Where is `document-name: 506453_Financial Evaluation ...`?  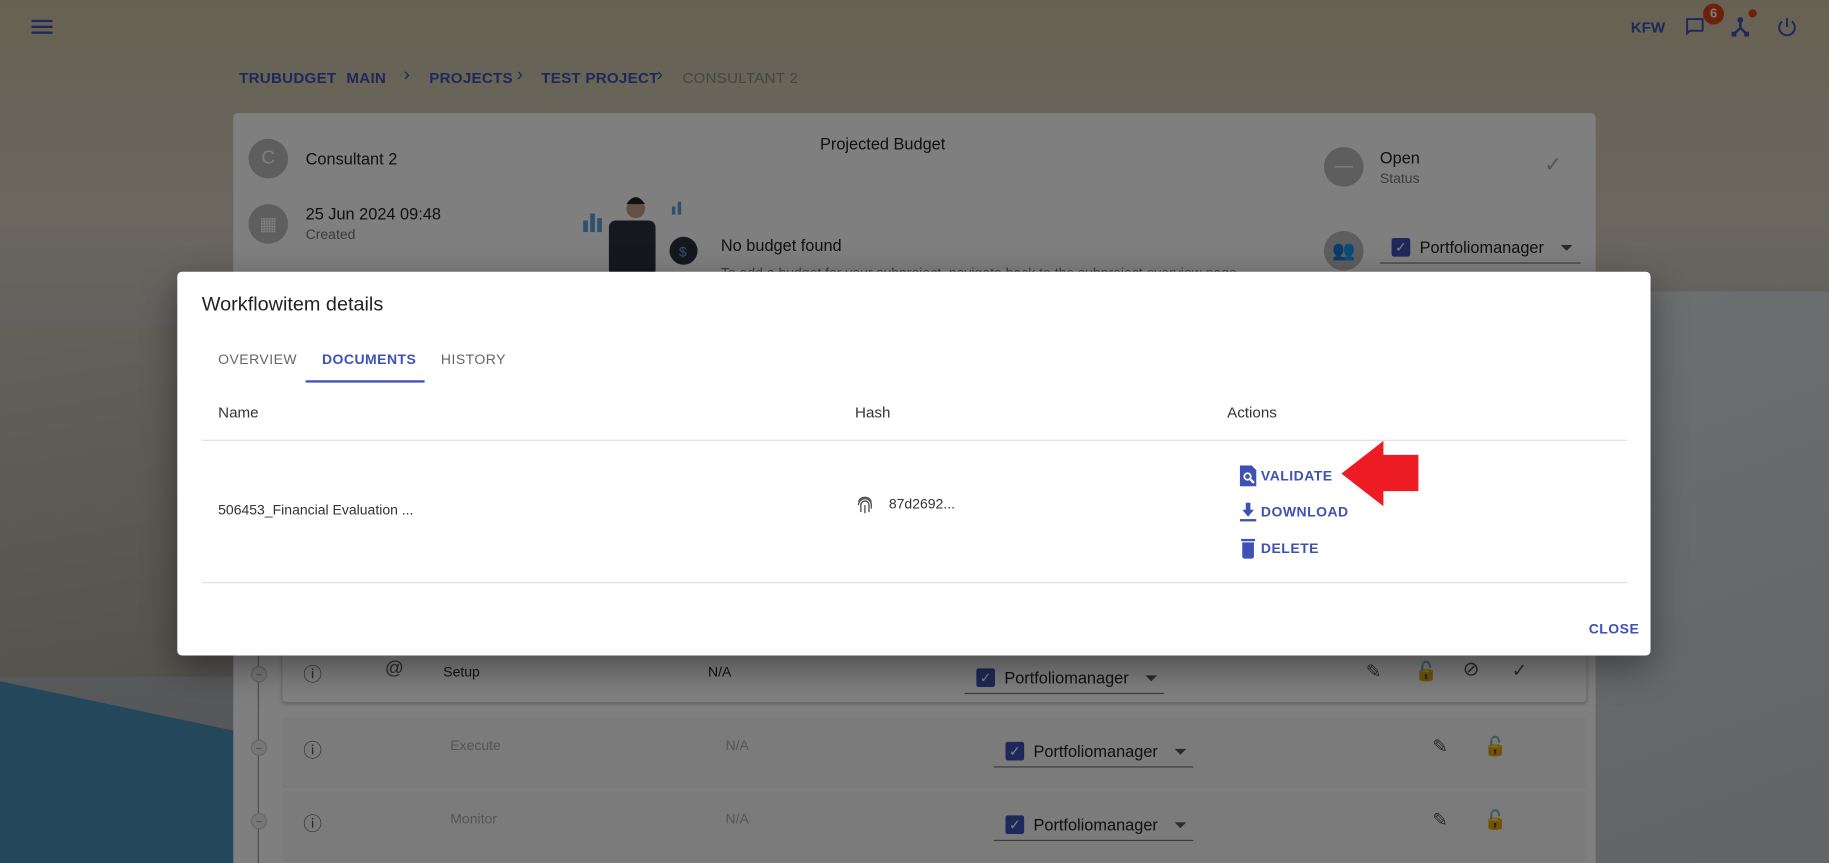
document-name: 506453_Financial Evaluation ... is located at coordinates (316, 509).